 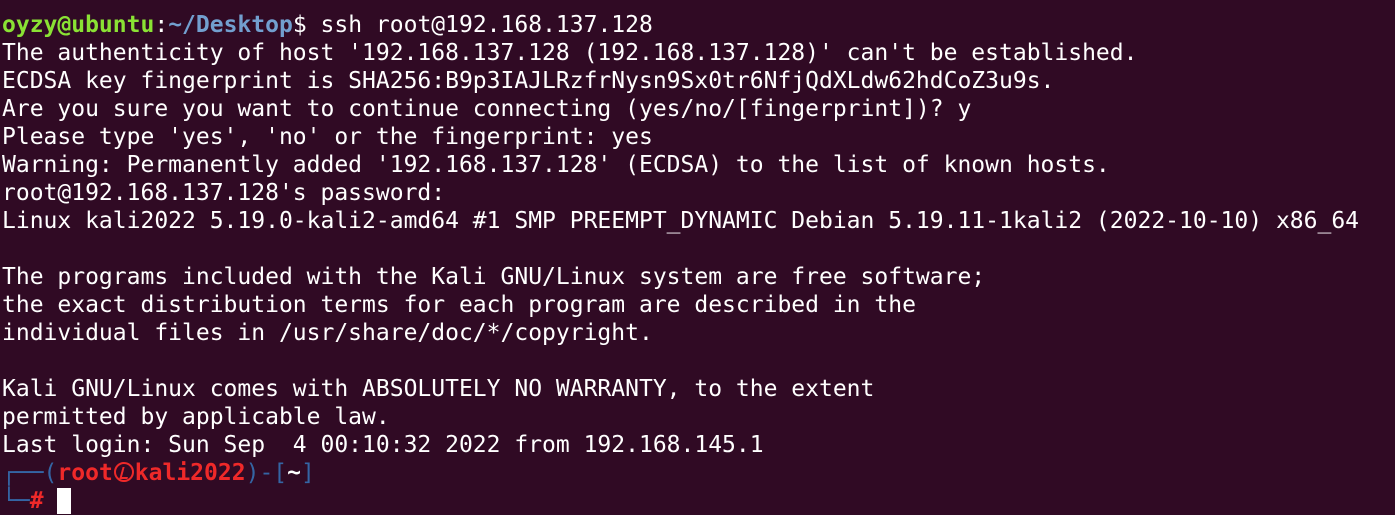 What do you see at coordinates (230, 25) in the screenshot?
I see `prompt-path: ~/Desktop` at bounding box center [230, 25].